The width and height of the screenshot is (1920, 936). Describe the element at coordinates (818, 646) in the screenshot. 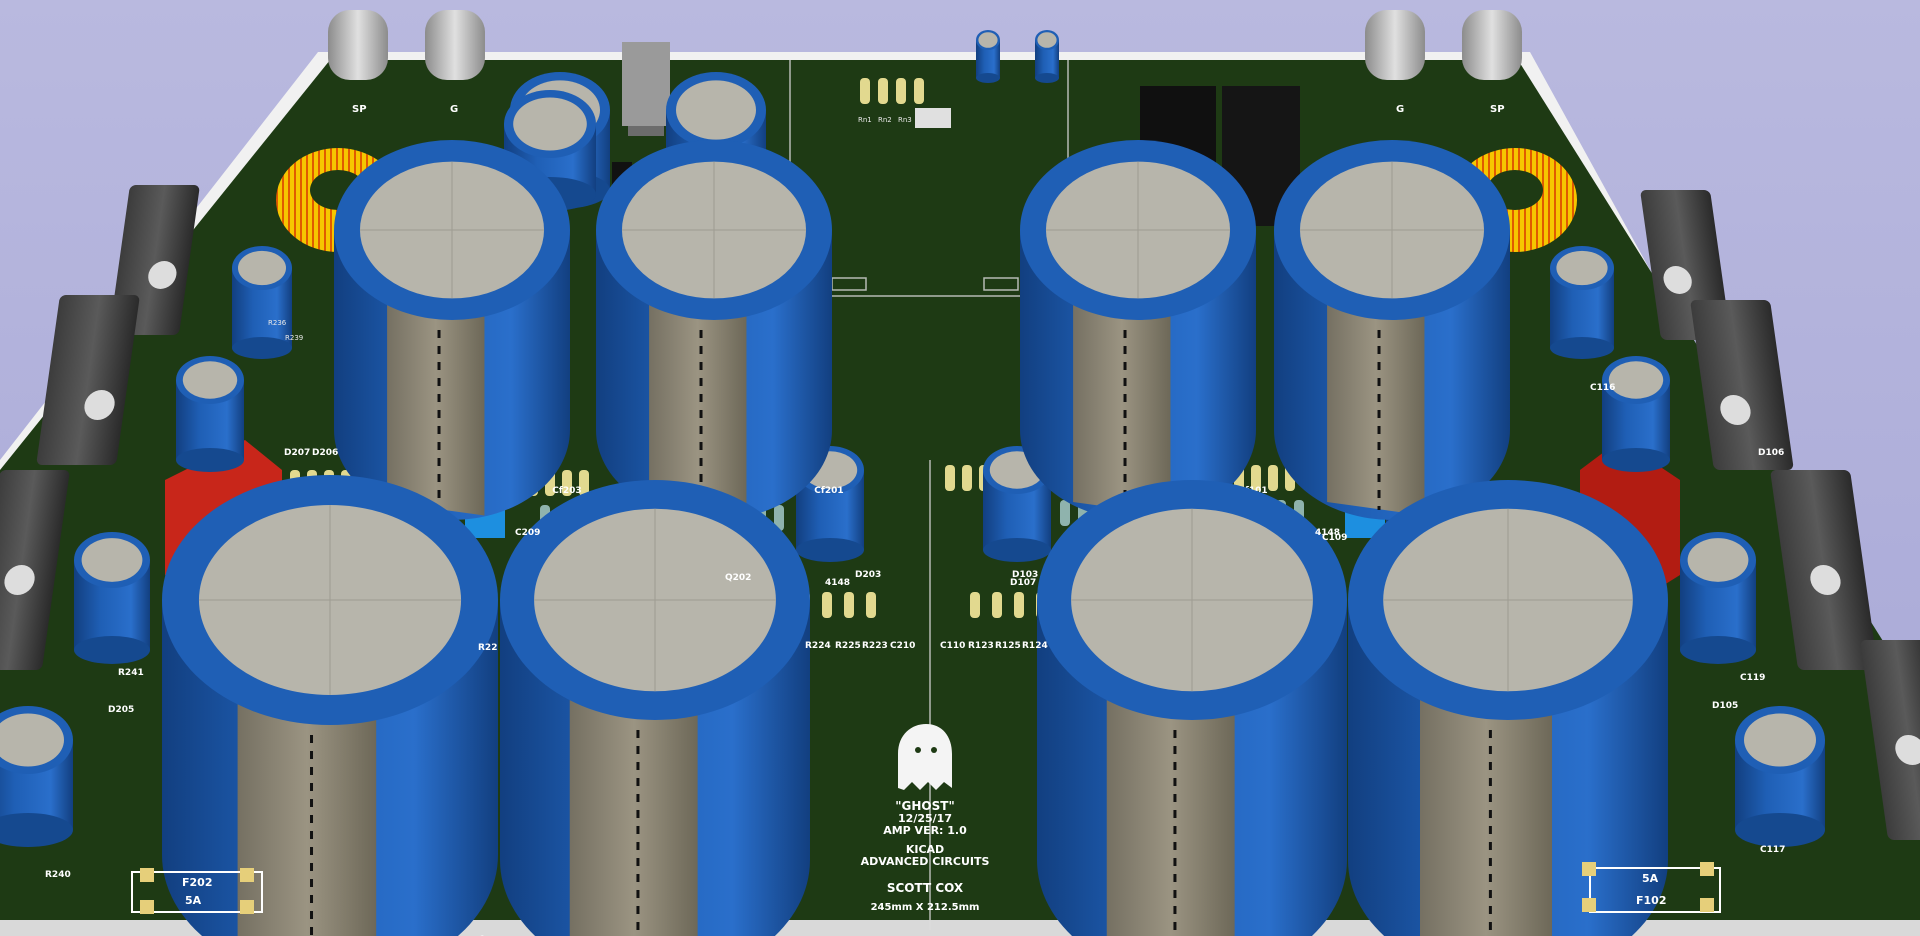

I see `component-ref-label: R224` at that location.